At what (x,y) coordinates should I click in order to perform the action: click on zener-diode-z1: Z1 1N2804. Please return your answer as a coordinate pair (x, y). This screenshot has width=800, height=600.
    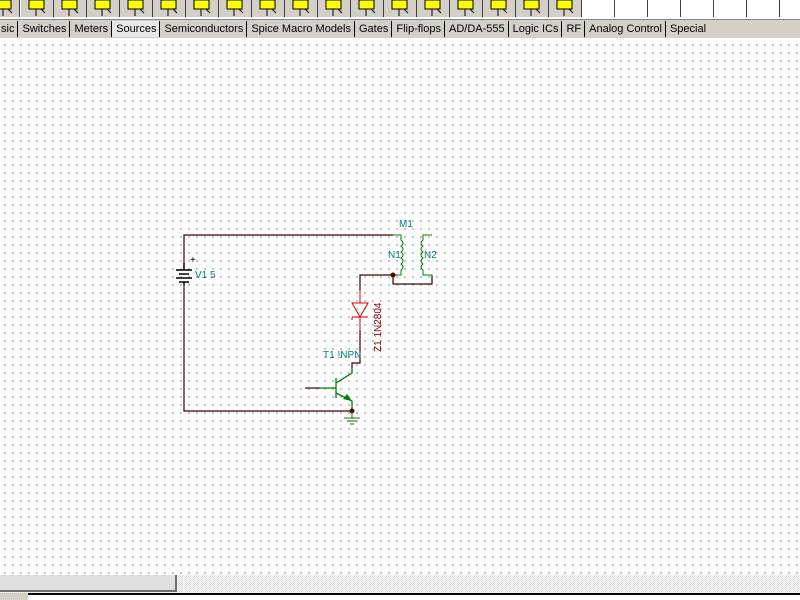
    Looking at the image, I should click on (367, 321).